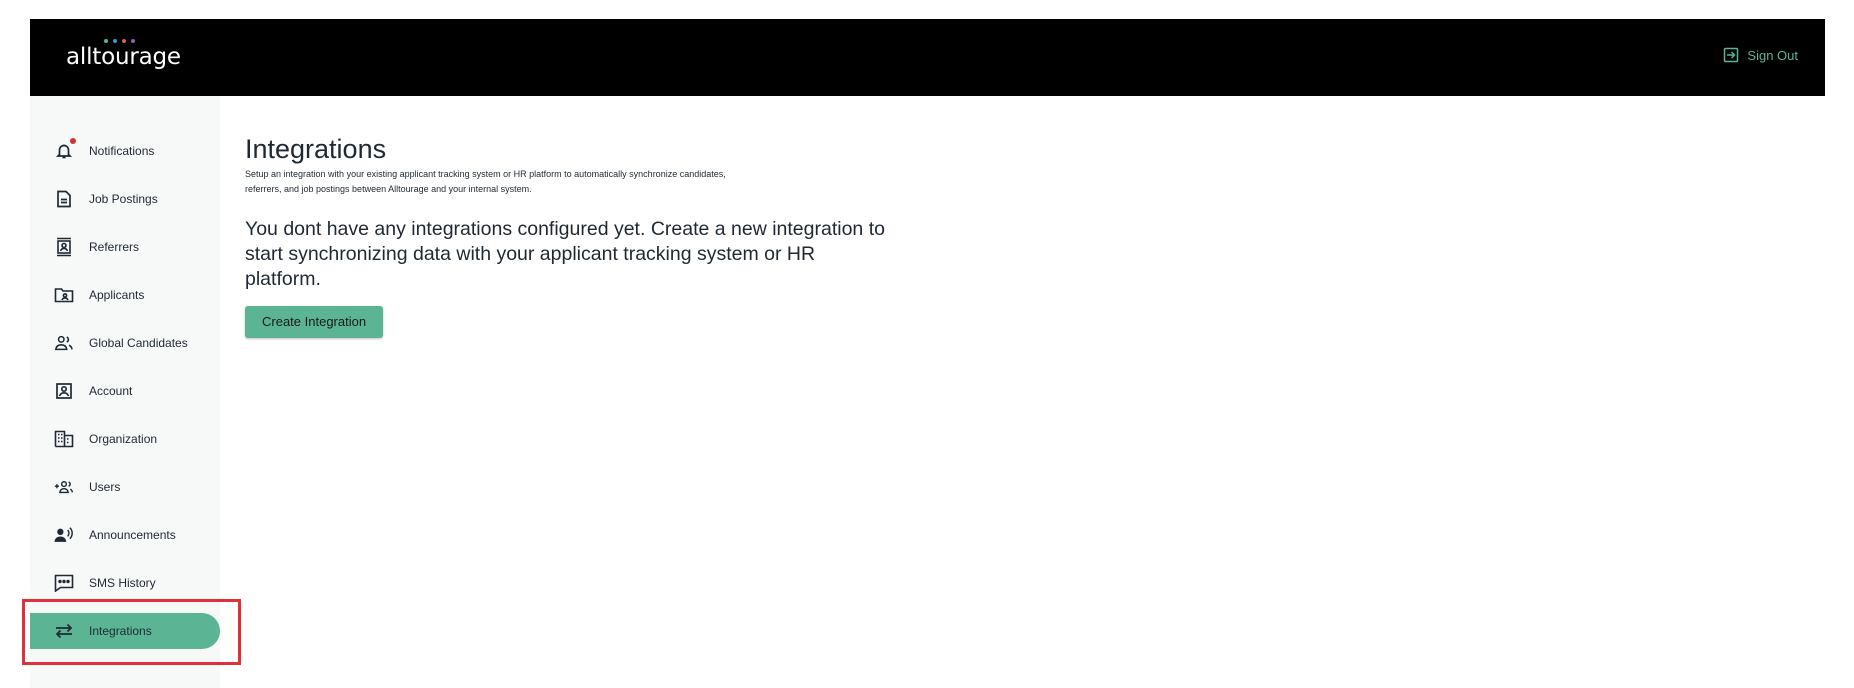 The image size is (1854, 688). What do you see at coordinates (132, 535) in the screenshot?
I see `sidebar-item-label: Announcements` at bounding box center [132, 535].